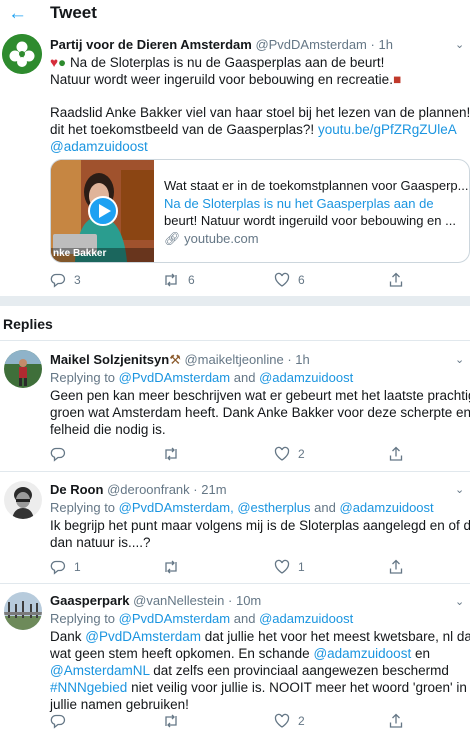 This screenshot has width=470, height=730. Describe the element at coordinates (191, 280) in the screenshot. I see `retweet-count: 6` at that location.